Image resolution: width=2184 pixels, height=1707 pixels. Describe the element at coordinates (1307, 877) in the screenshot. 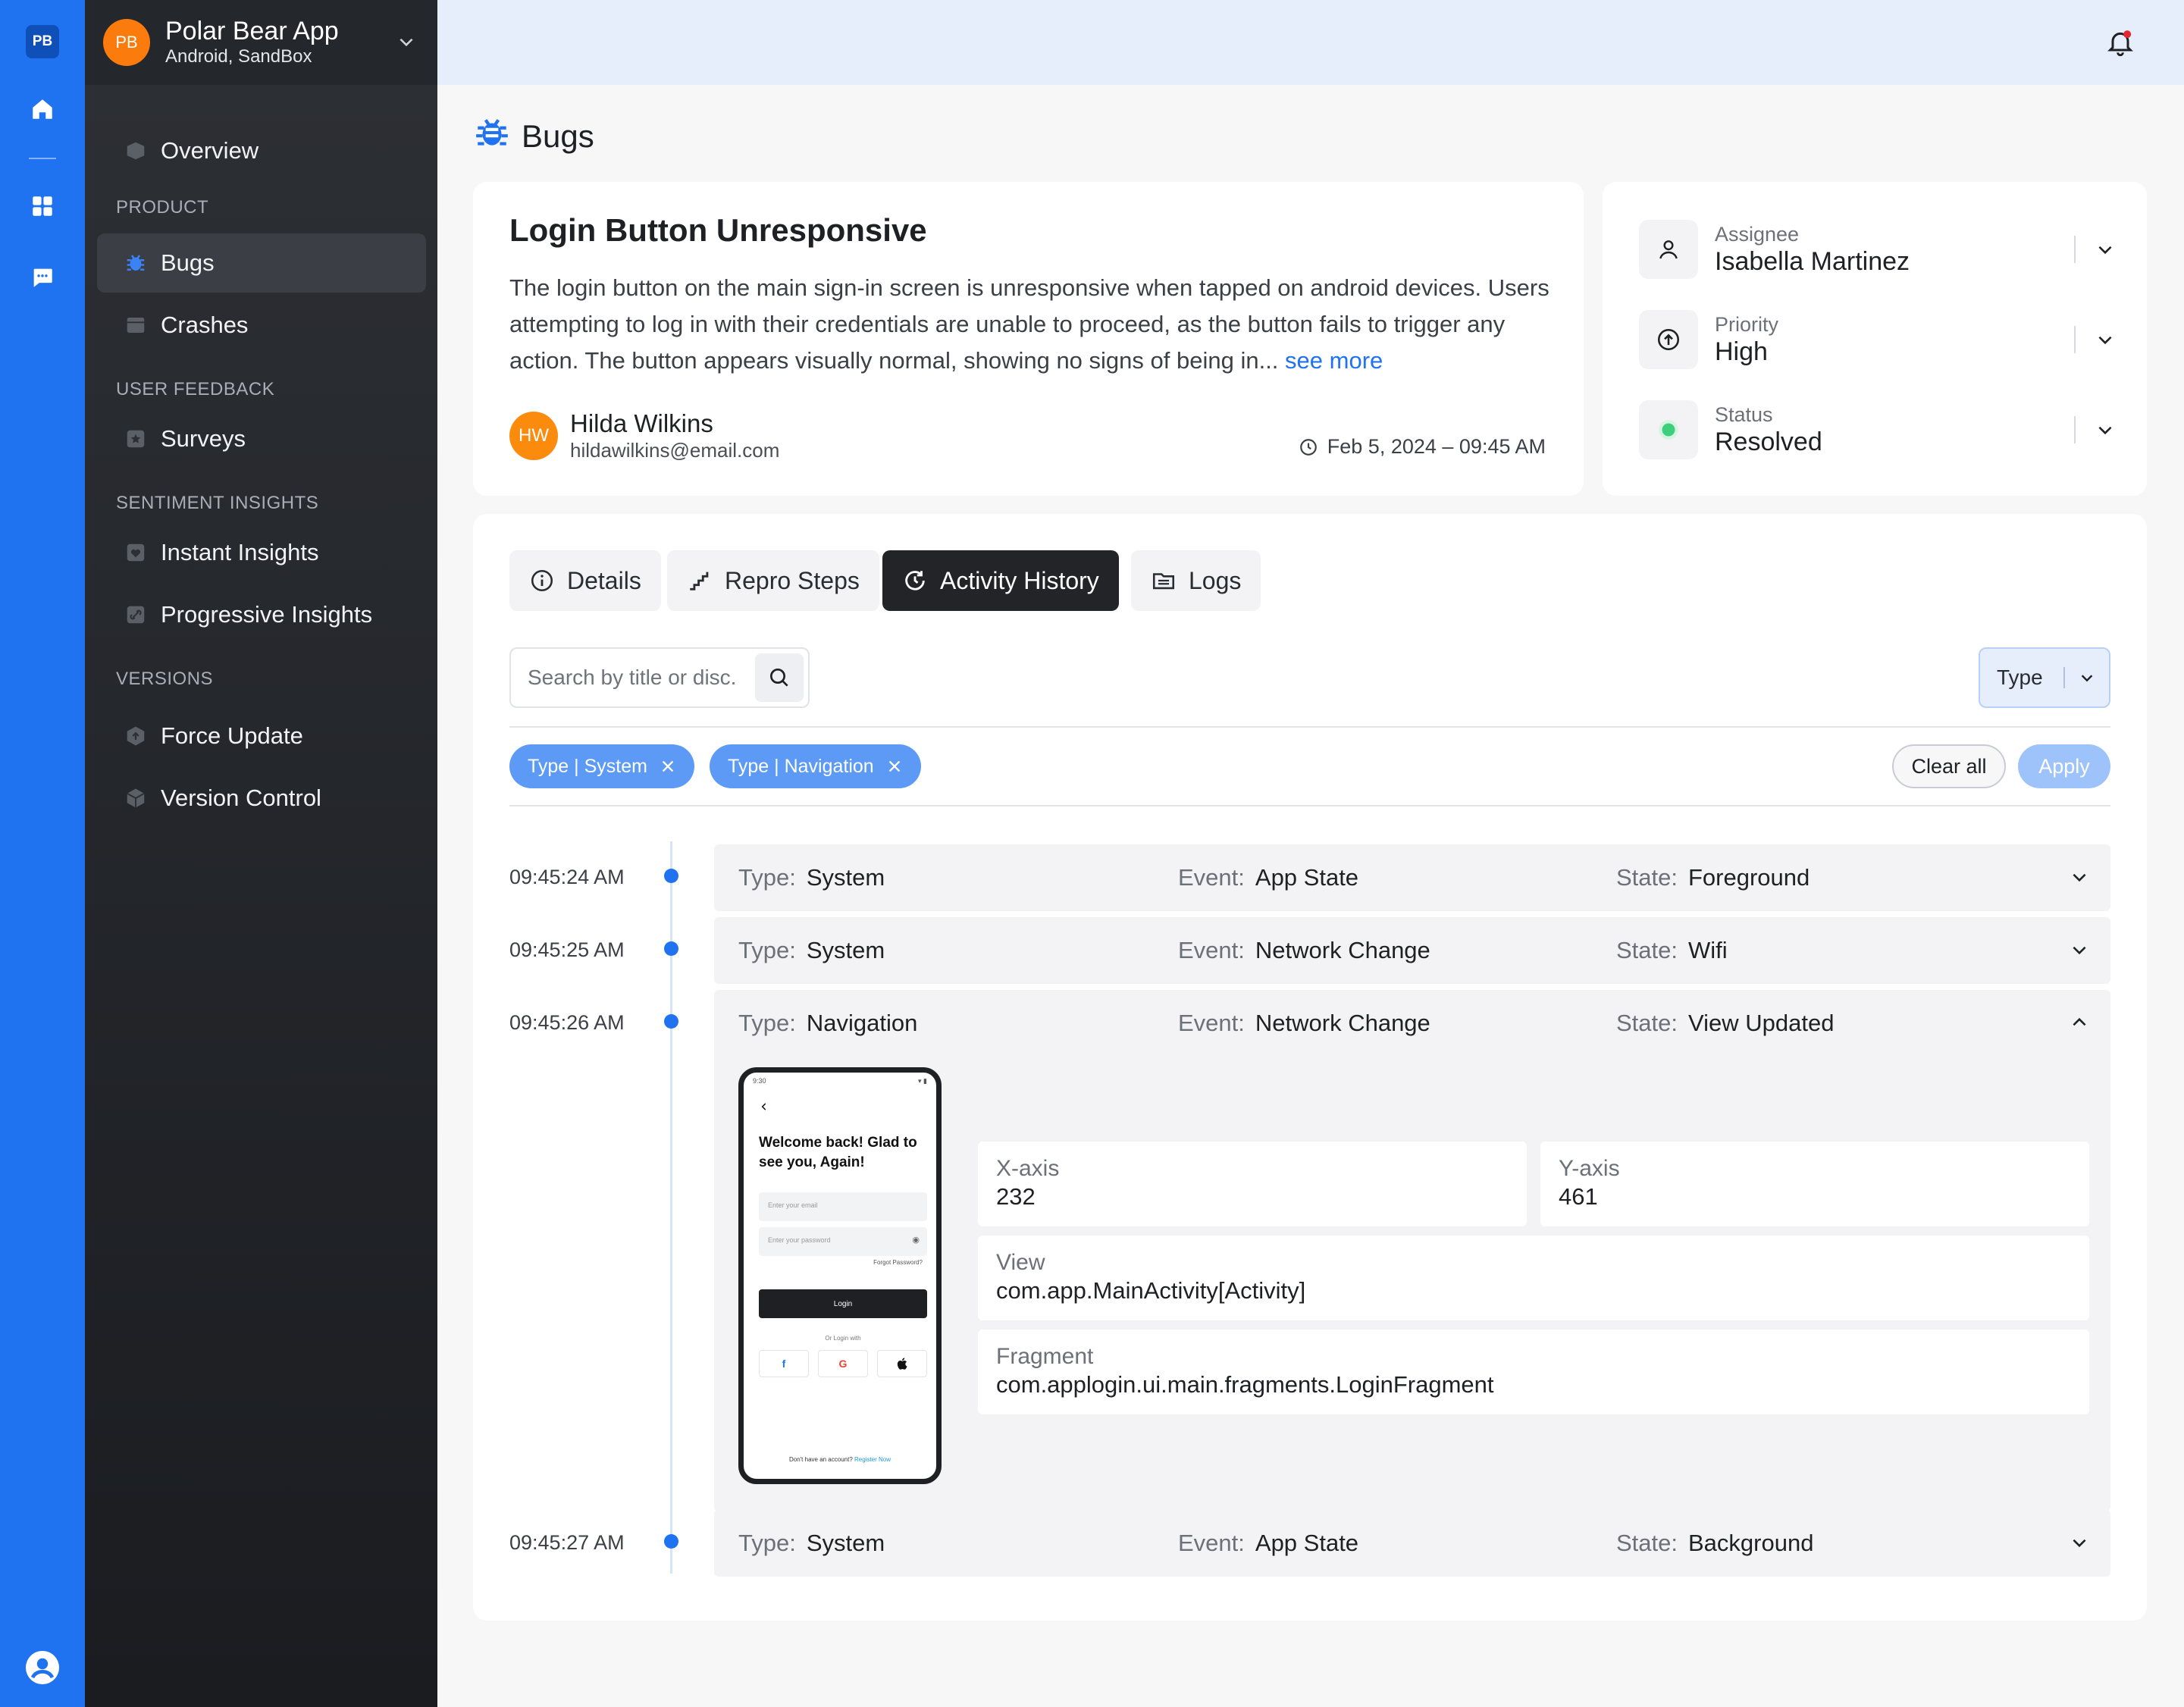

I see `event-name: App State` at that location.